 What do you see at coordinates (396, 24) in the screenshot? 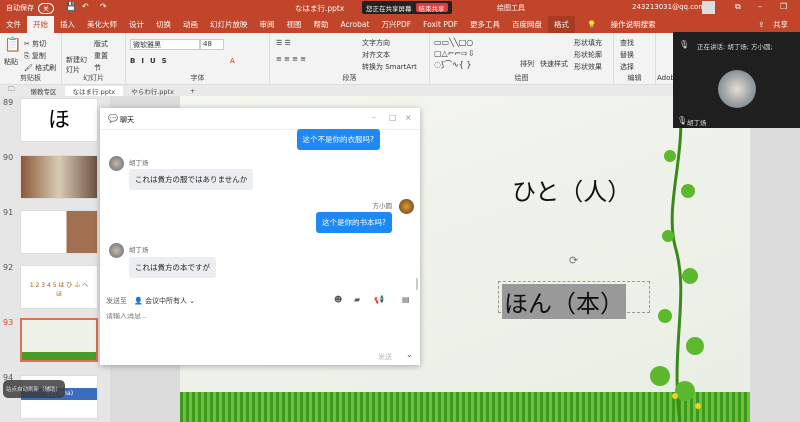
I see `tab-wondershare-pdf: 万兴PDF` at bounding box center [396, 24].